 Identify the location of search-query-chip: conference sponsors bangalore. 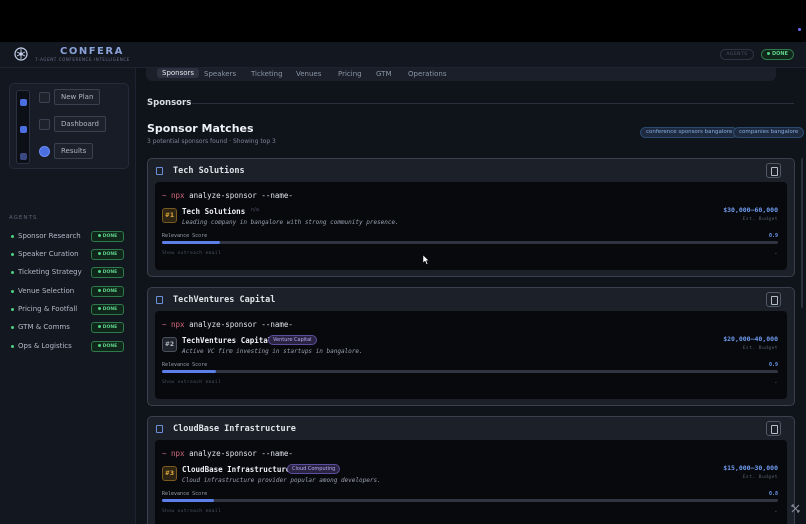
(689, 132).